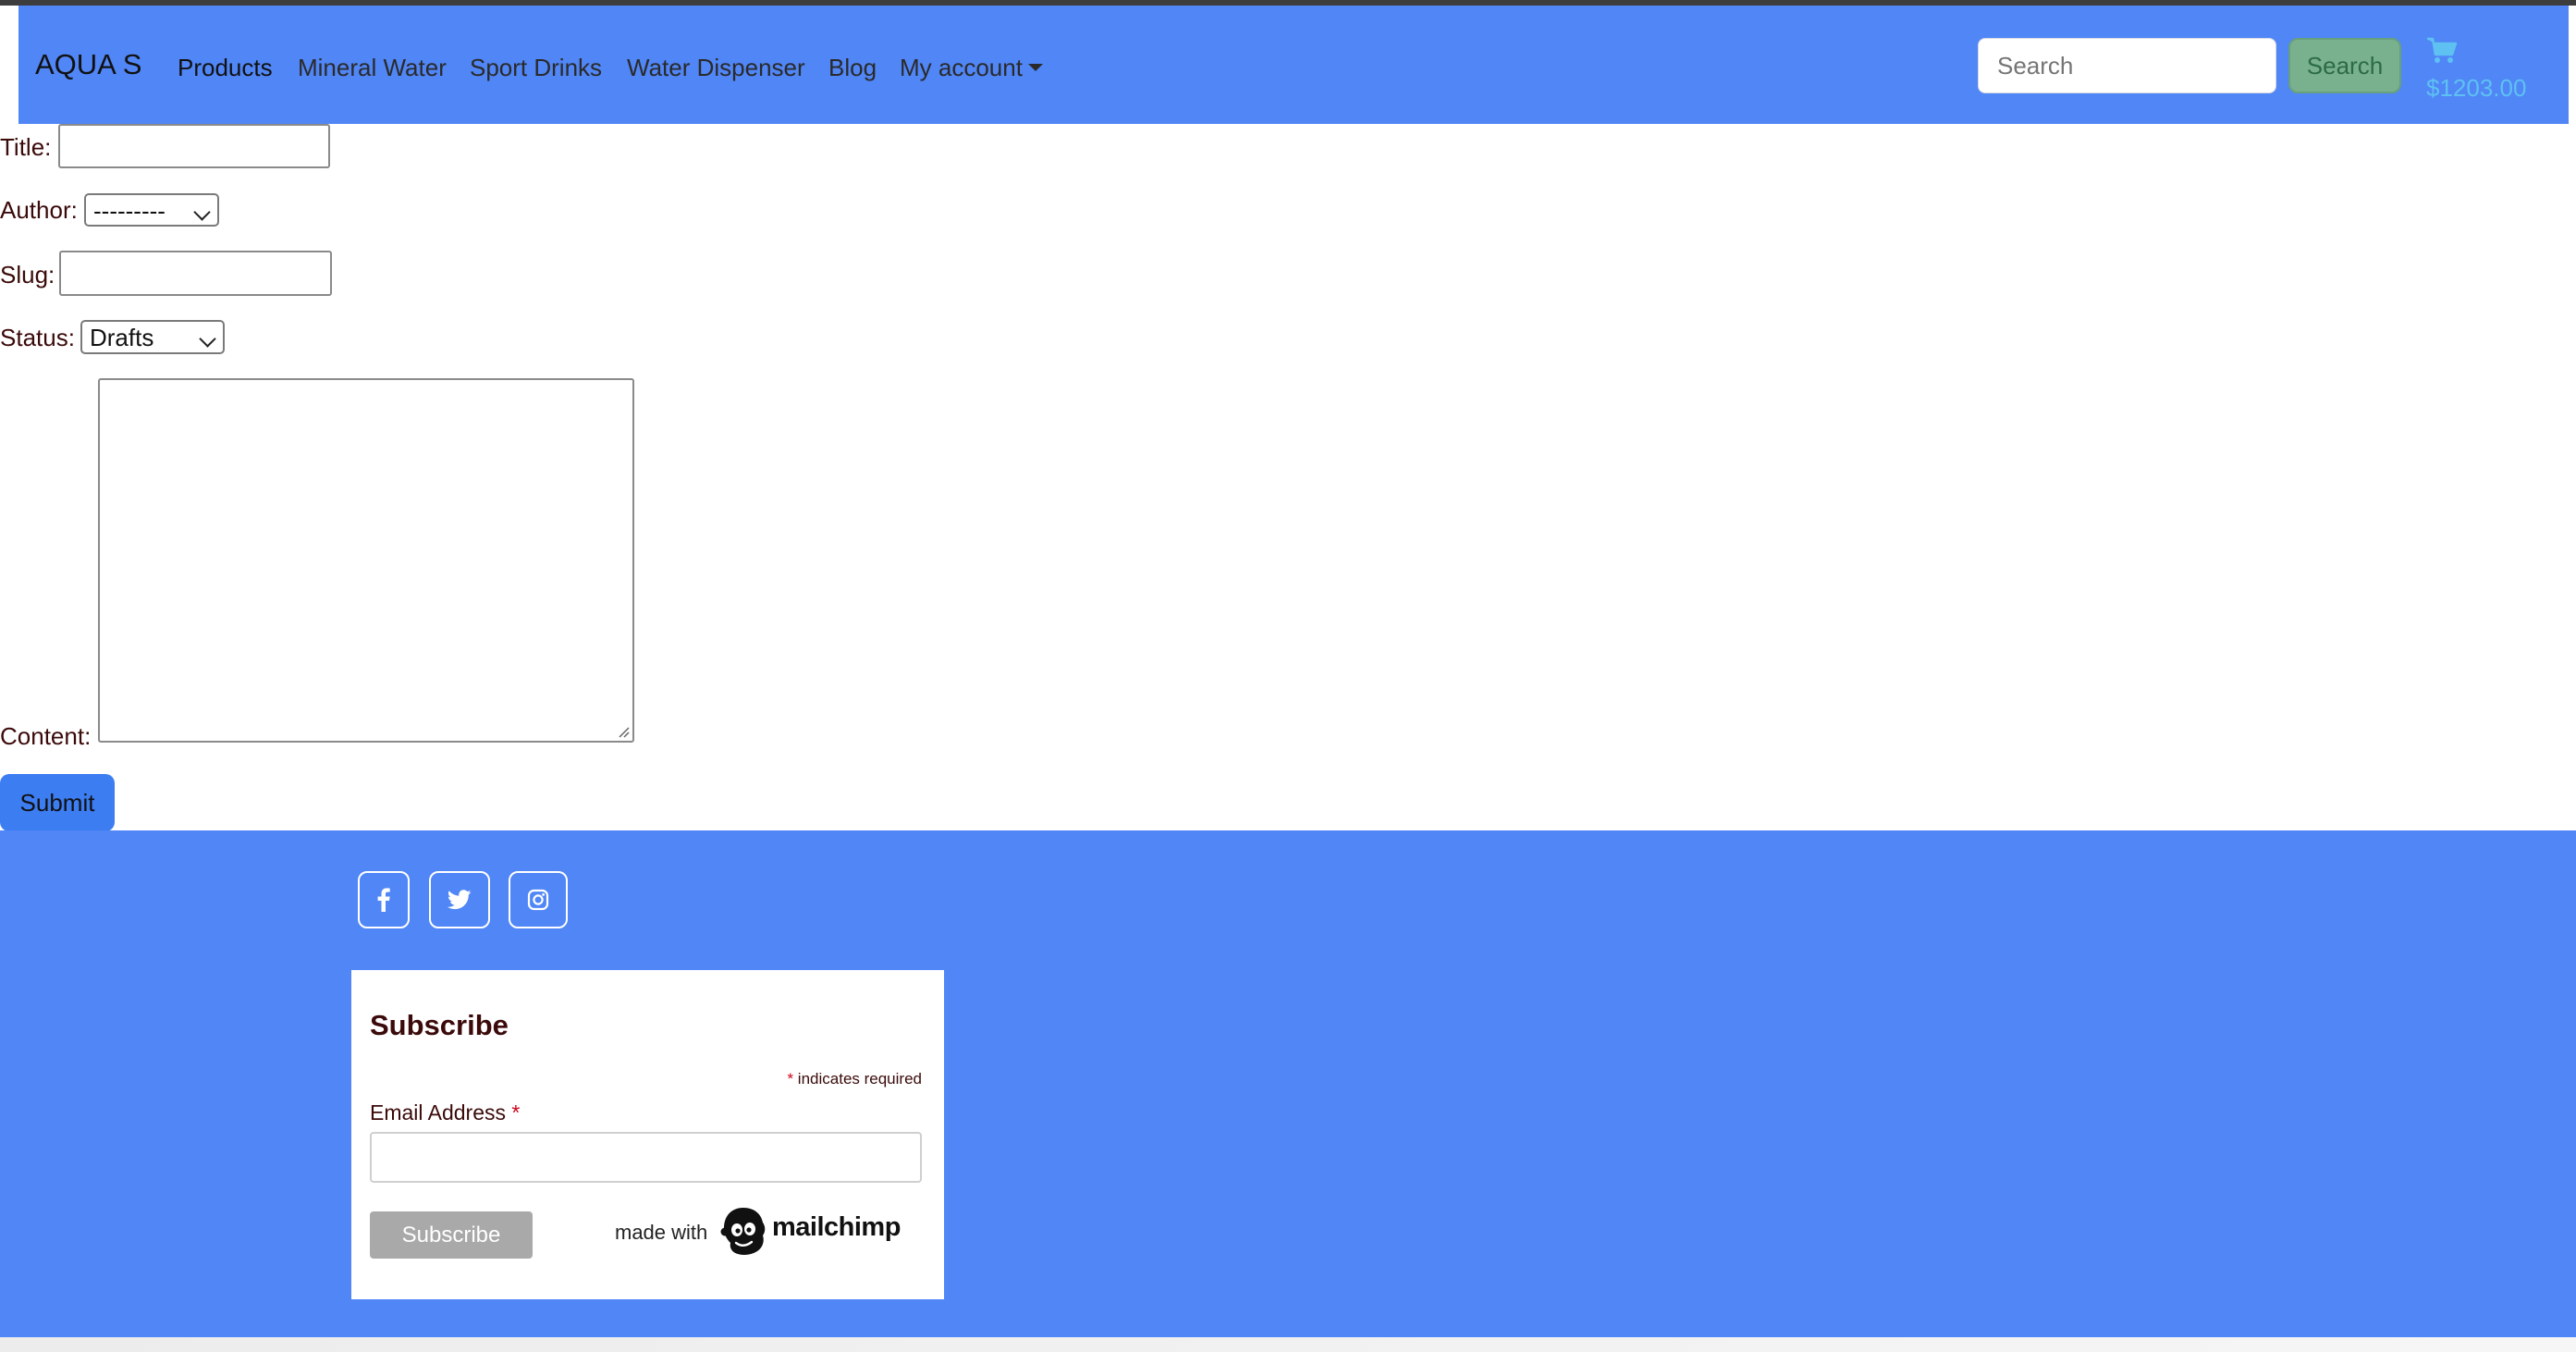  What do you see at coordinates (859, 1079) in the screenshot?
I see `required-note-text: indicates required` at bounding box center [859, 1079].